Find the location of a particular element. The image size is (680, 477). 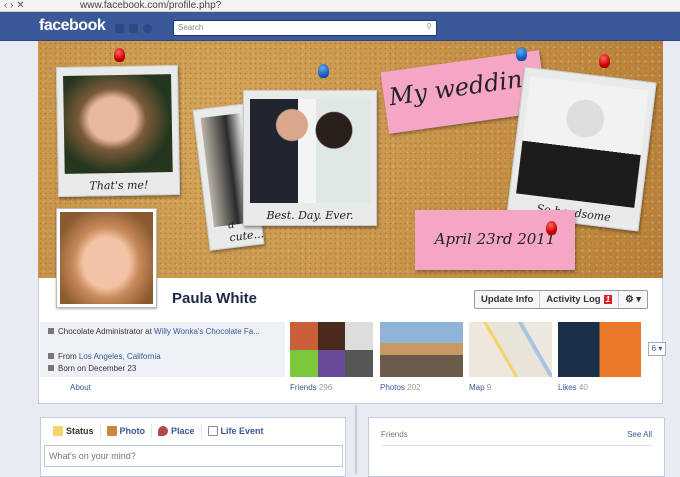

label: Photos is located at coordinates (392, 387).